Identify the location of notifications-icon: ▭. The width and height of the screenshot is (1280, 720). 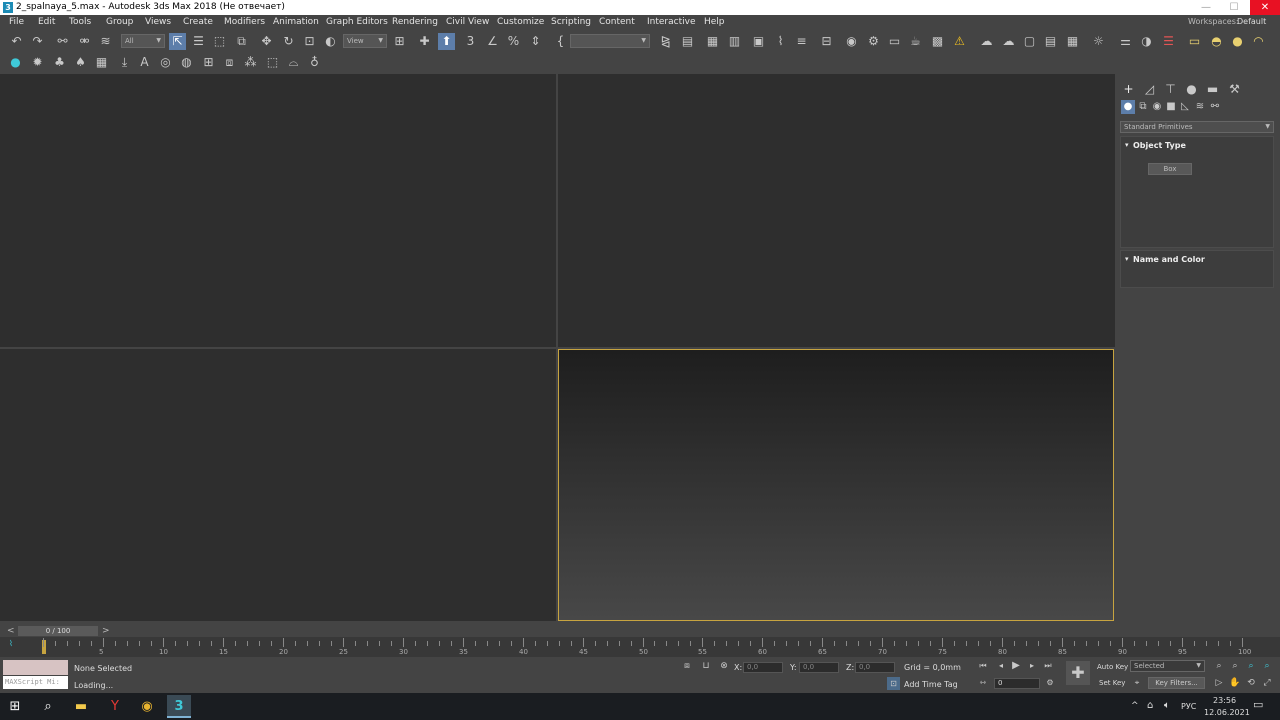
(1258, 704).